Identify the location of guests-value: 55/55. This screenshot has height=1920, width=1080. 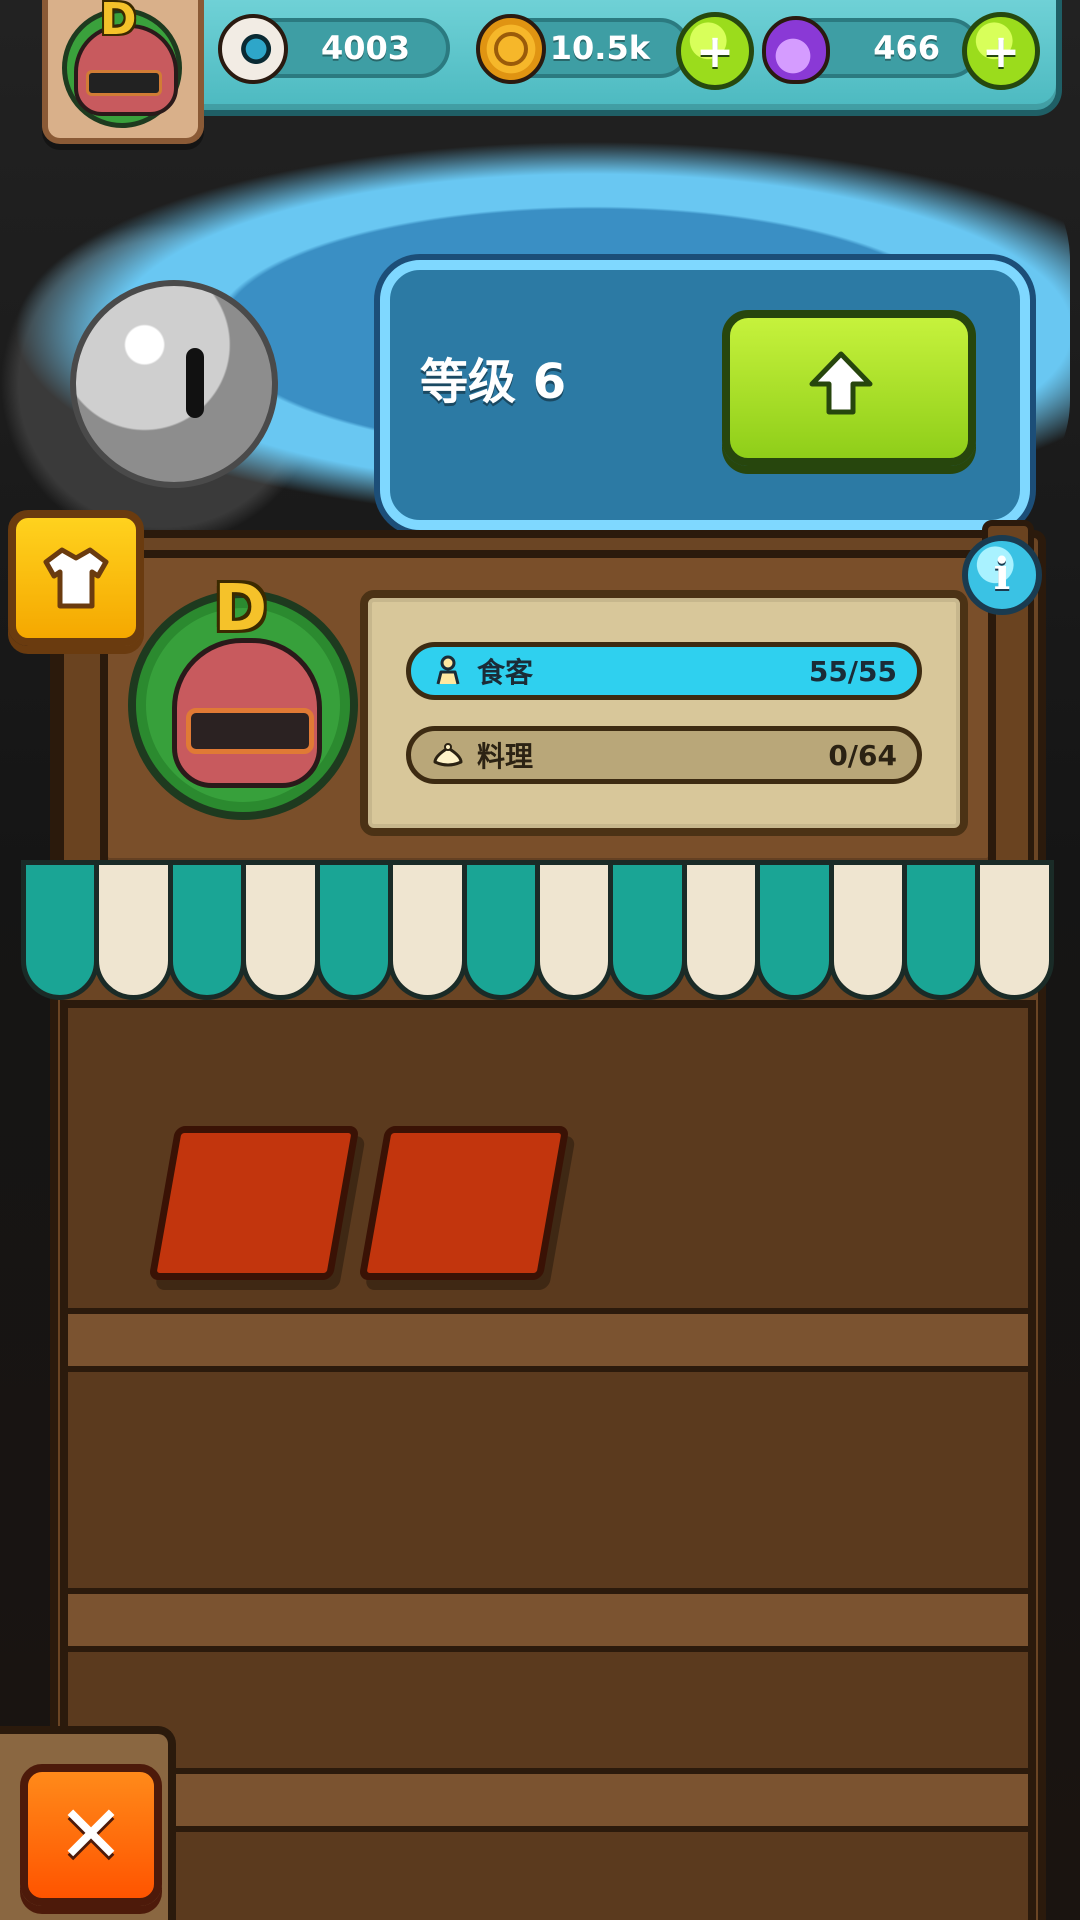
(852, 671).